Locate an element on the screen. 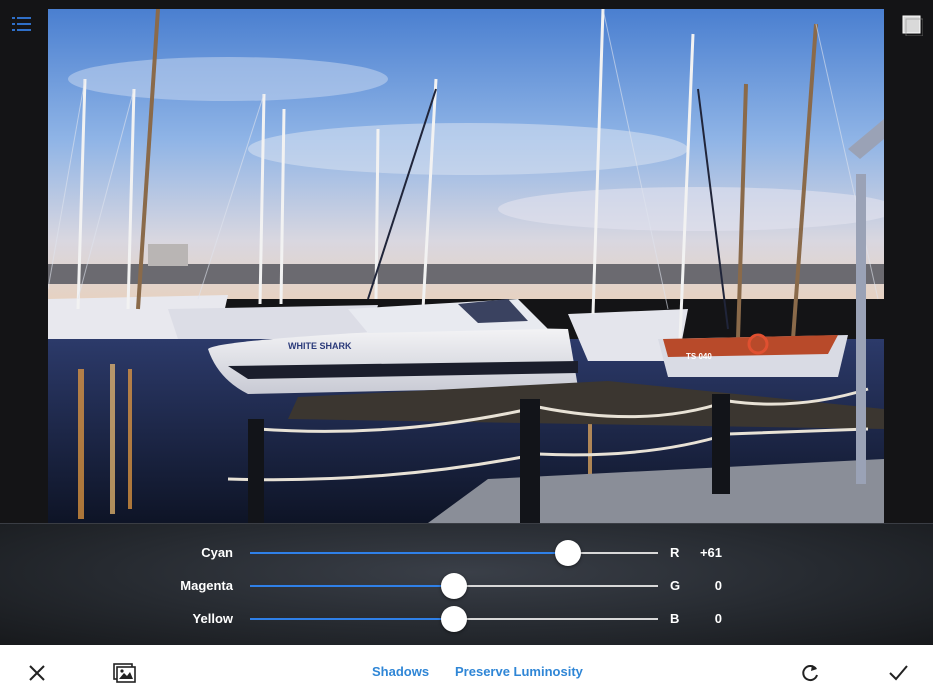 This screenshot has height=700, width=933. preserve-luminosity-button: Preserve Luminosity is located at coordinates (519, 671).